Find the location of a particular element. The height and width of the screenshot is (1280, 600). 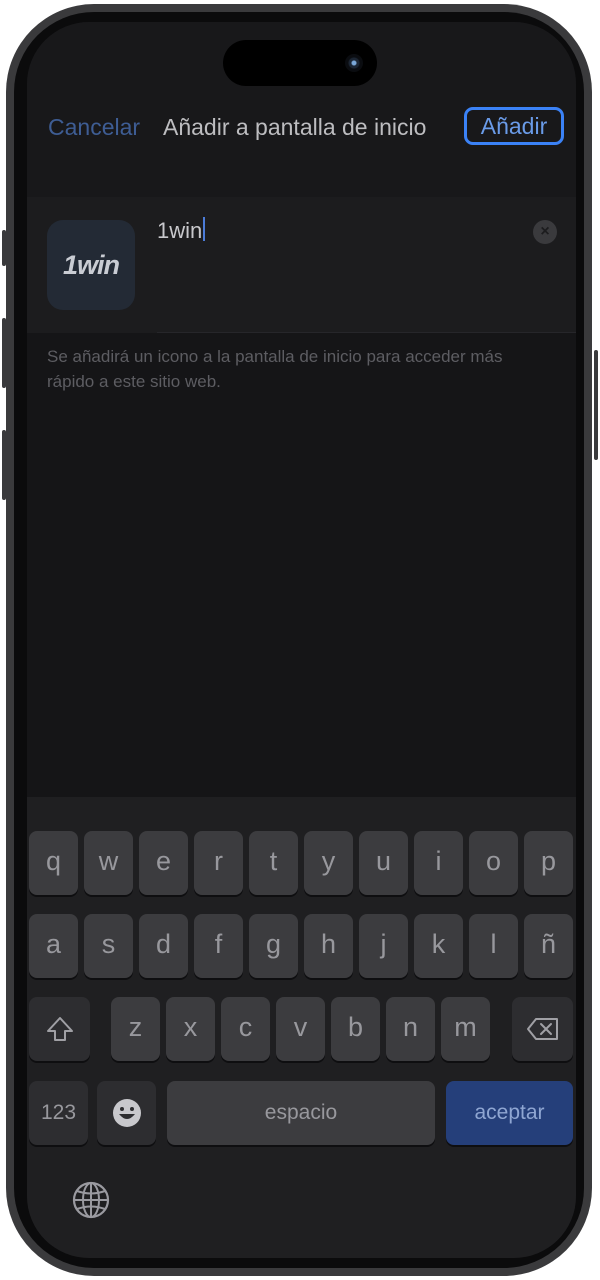

delete-icon is located at coordinates (542, 1029).